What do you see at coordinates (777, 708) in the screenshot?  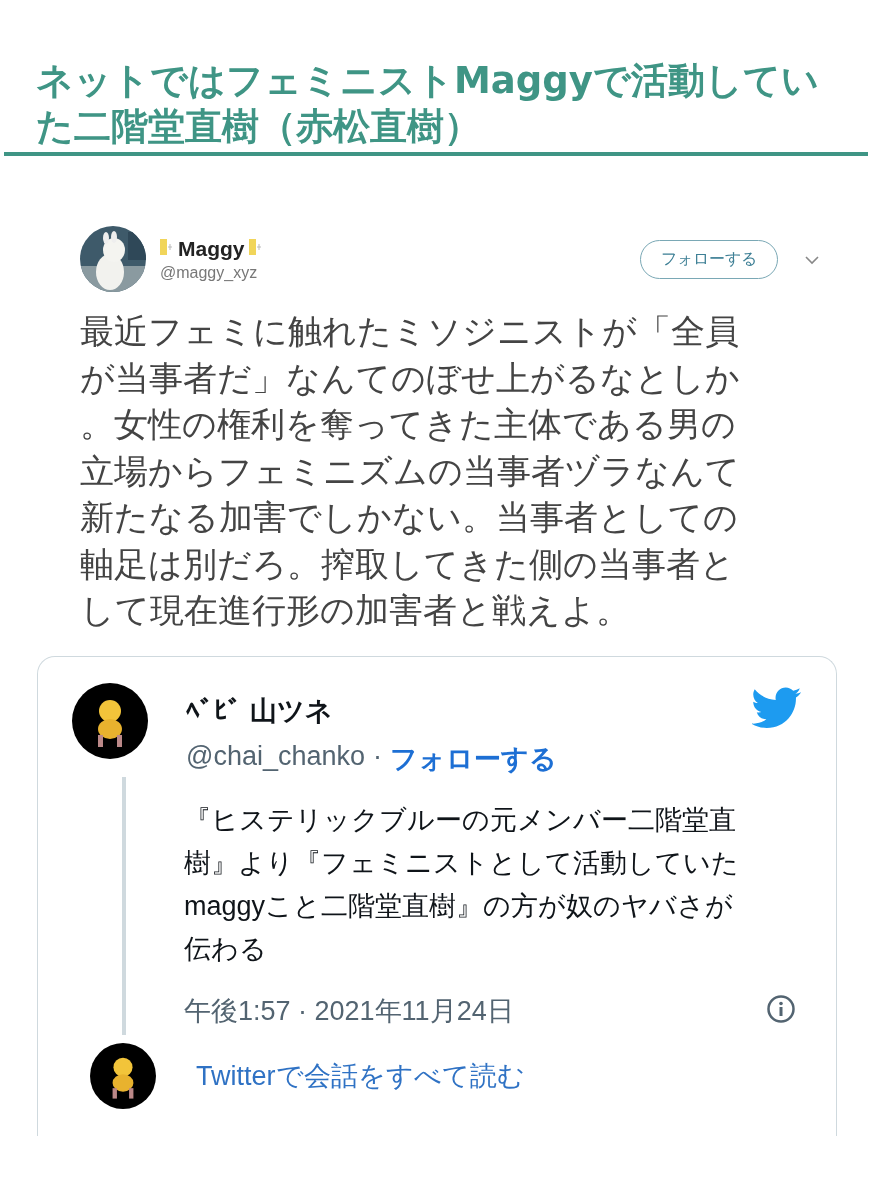 I see `bird-icon` at bounding box center [777, 708].